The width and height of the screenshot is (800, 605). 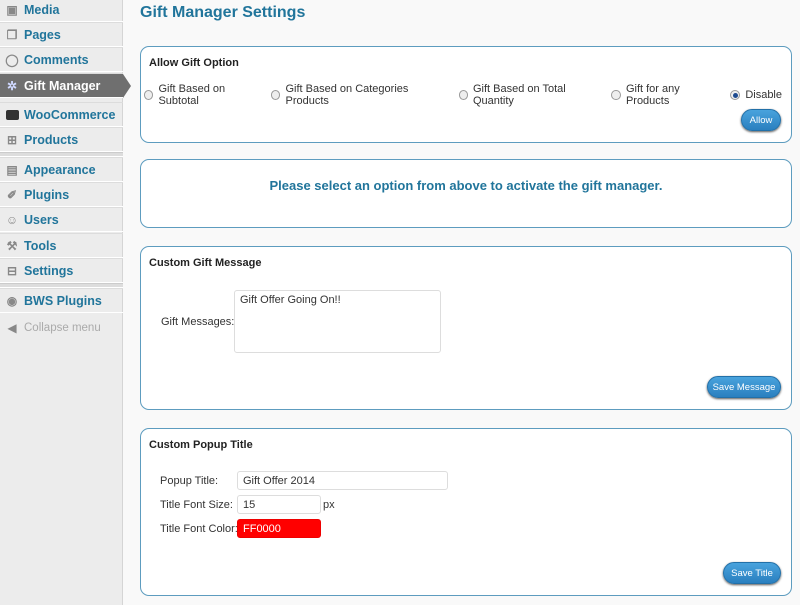 I want to click on radio-subtotal: Gift Based on Subtotal, so click(x=202, y=95).